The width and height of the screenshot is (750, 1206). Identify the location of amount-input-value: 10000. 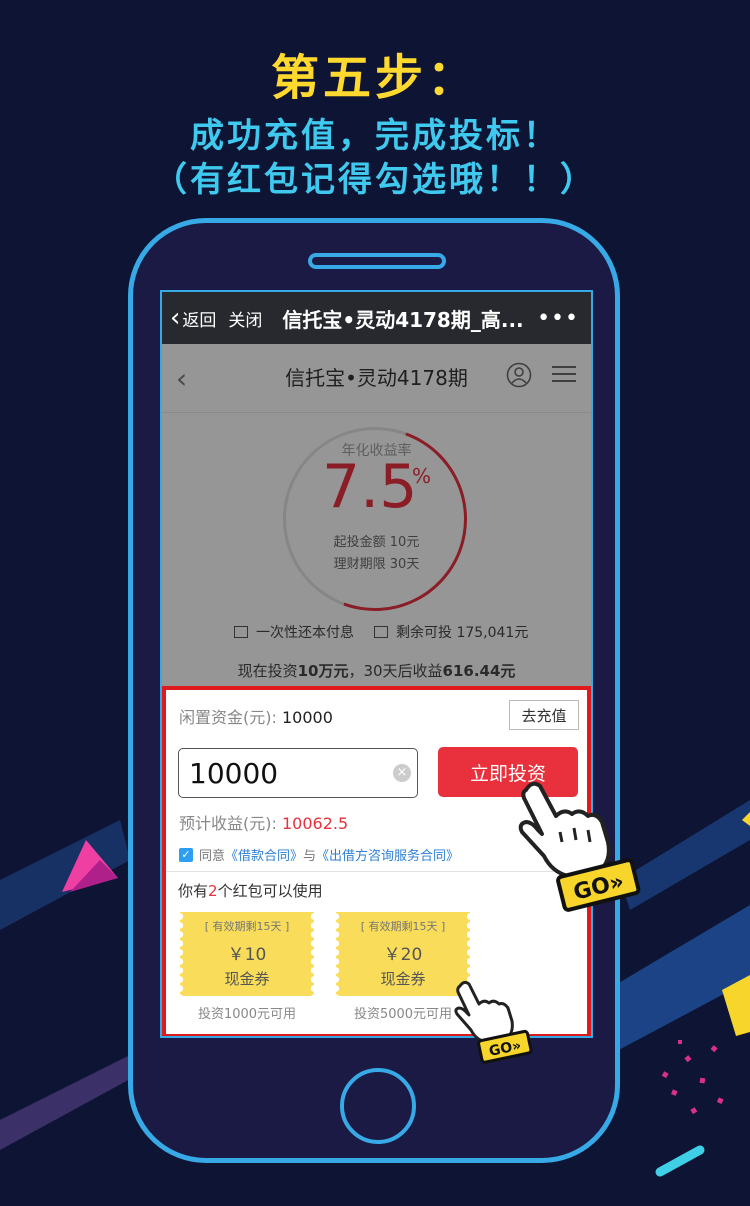
(234, 773).